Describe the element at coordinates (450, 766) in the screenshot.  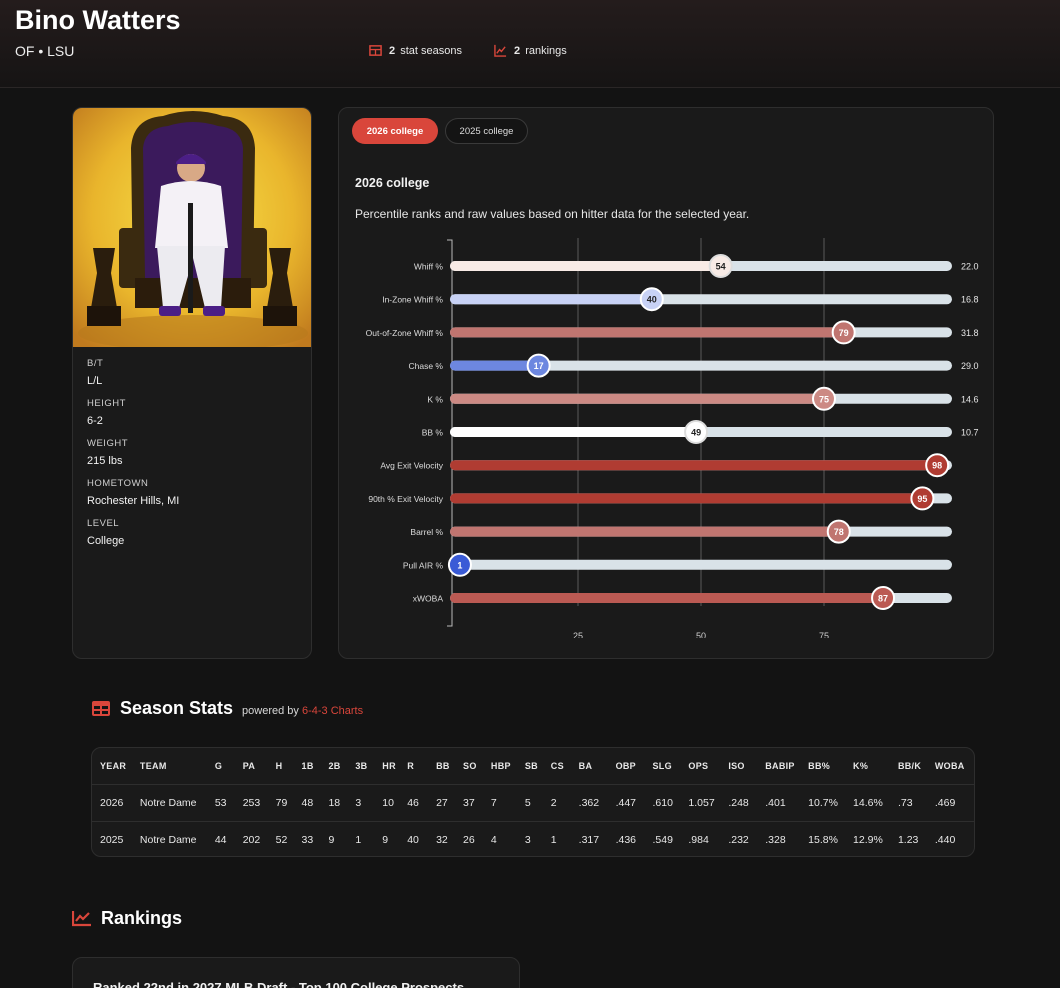
I see `column-header-bb: BB` at that location.